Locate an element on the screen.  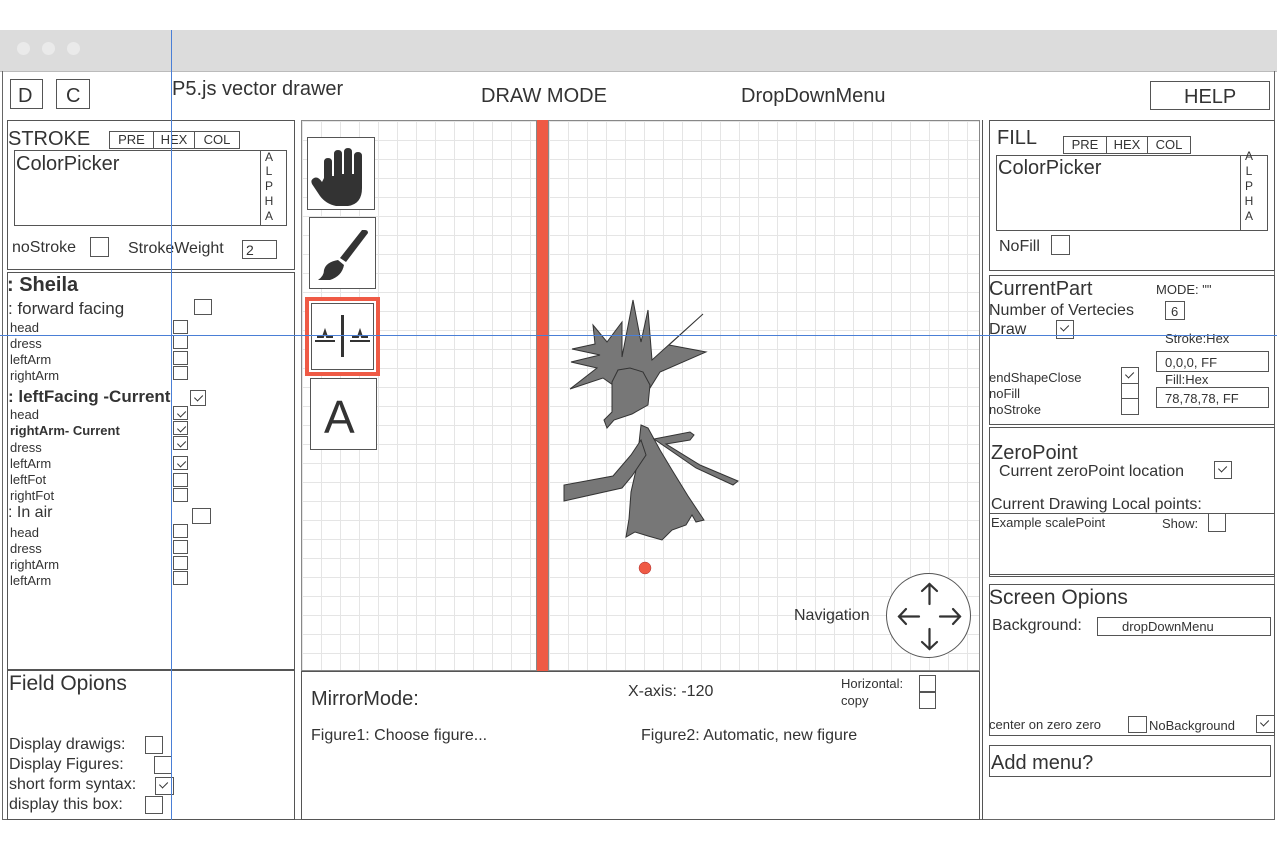
brush-tool-button is located at coordinates (342, 253).